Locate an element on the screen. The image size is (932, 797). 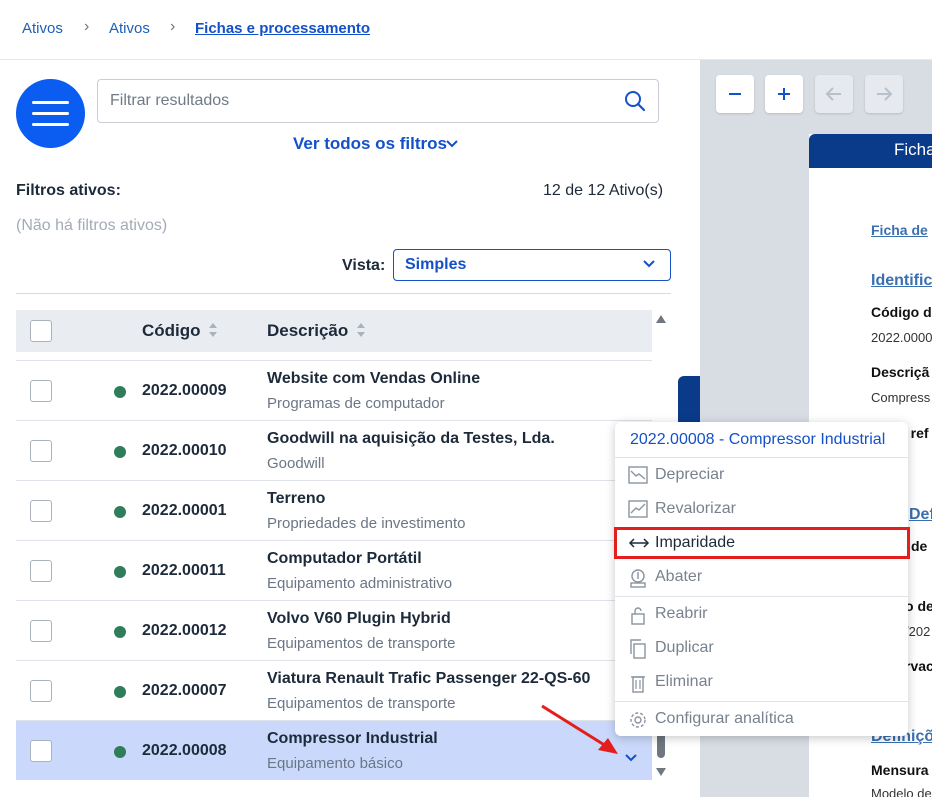
asset-category: Goodwill is located at coordinates (296, 463).